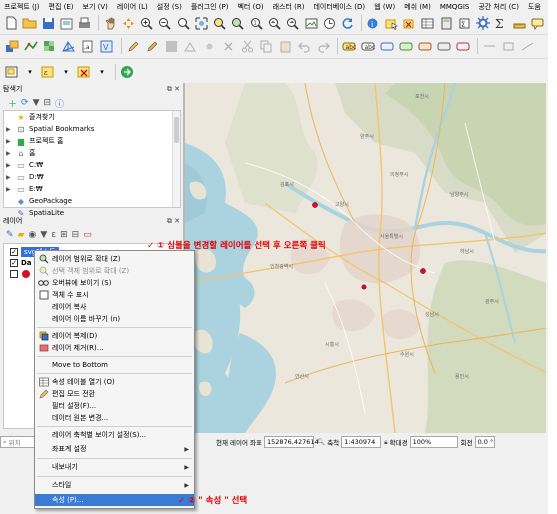 Image resolution: width=557 pixels, height=514 pixels. What do you see at coordinates (489, 46) in the screenshot?
I see `advanced-digitizing-icon` at bounding box center [489, 46].